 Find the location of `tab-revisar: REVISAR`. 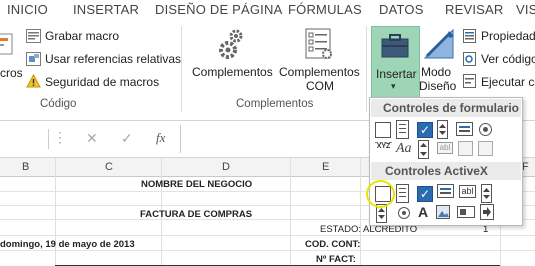

tab-revisar: REVISAR is located at coordinates (474, 9).